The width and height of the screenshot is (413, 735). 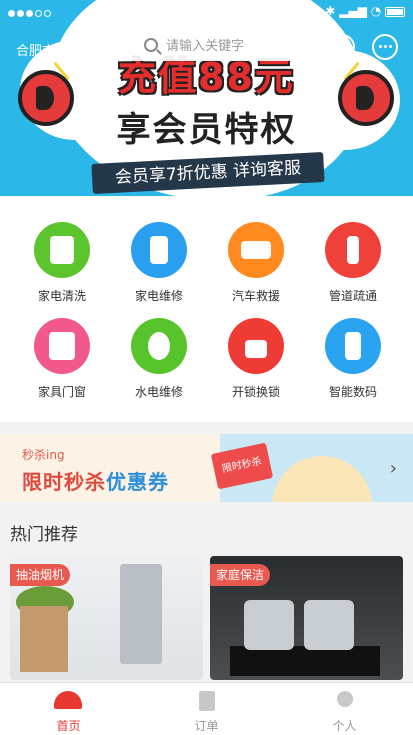 What do you see at coordinates (240, 575) in the screenshot?
I see `card-tag: 家庭保洁` at bounding box center [240, 575].